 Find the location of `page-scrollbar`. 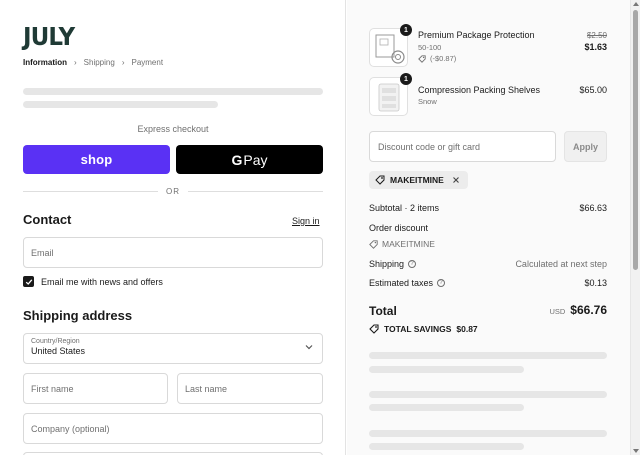

page-scrollbar is located at coordinates (635, 227).